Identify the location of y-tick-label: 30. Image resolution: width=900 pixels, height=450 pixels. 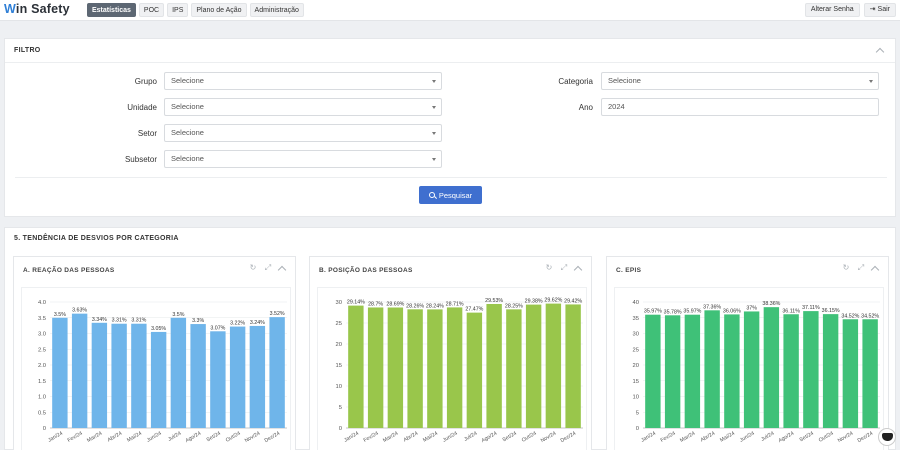
(339, 303).